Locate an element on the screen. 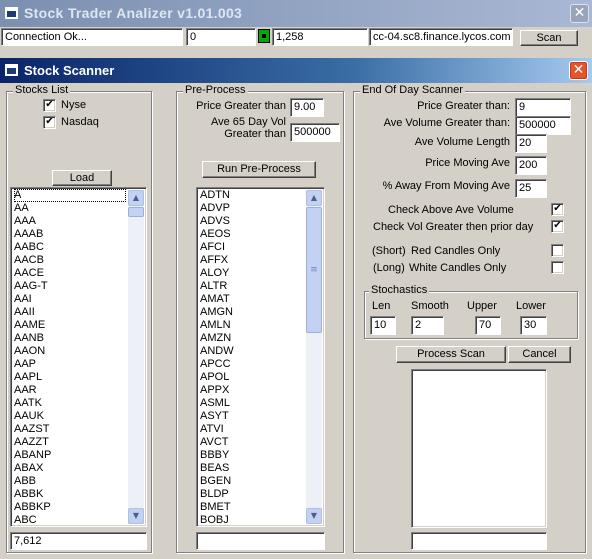 This screenshot has width=592, height=559. cancel-button: Cancel is located at coordinates (539, 354).